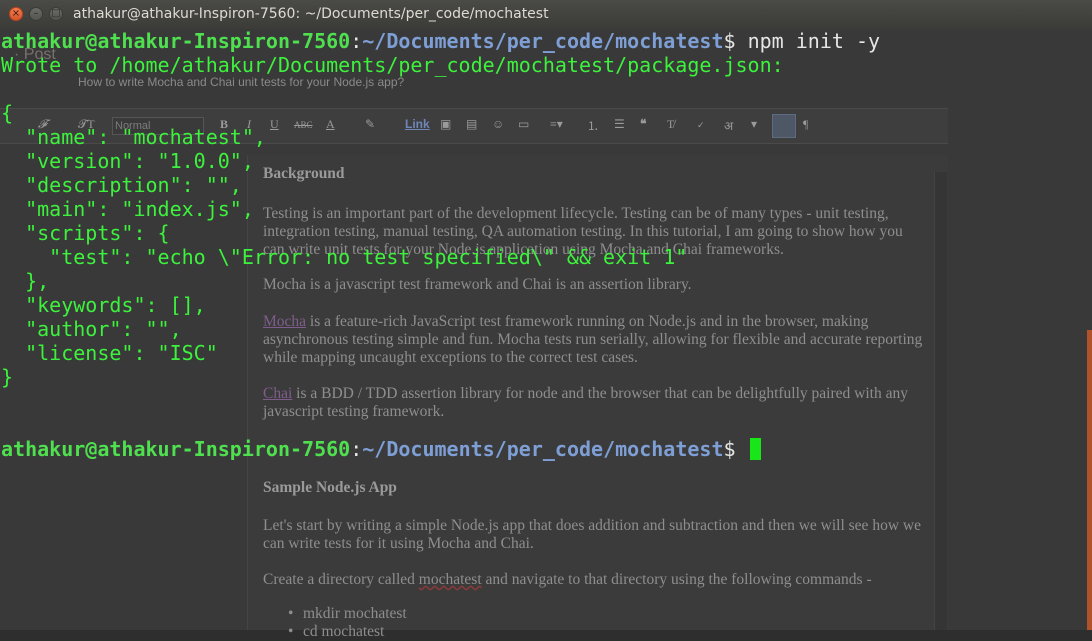 This screenshot has width=1092, height=641. I want to click on json-line: "keywords": [],, so click(103, 305).